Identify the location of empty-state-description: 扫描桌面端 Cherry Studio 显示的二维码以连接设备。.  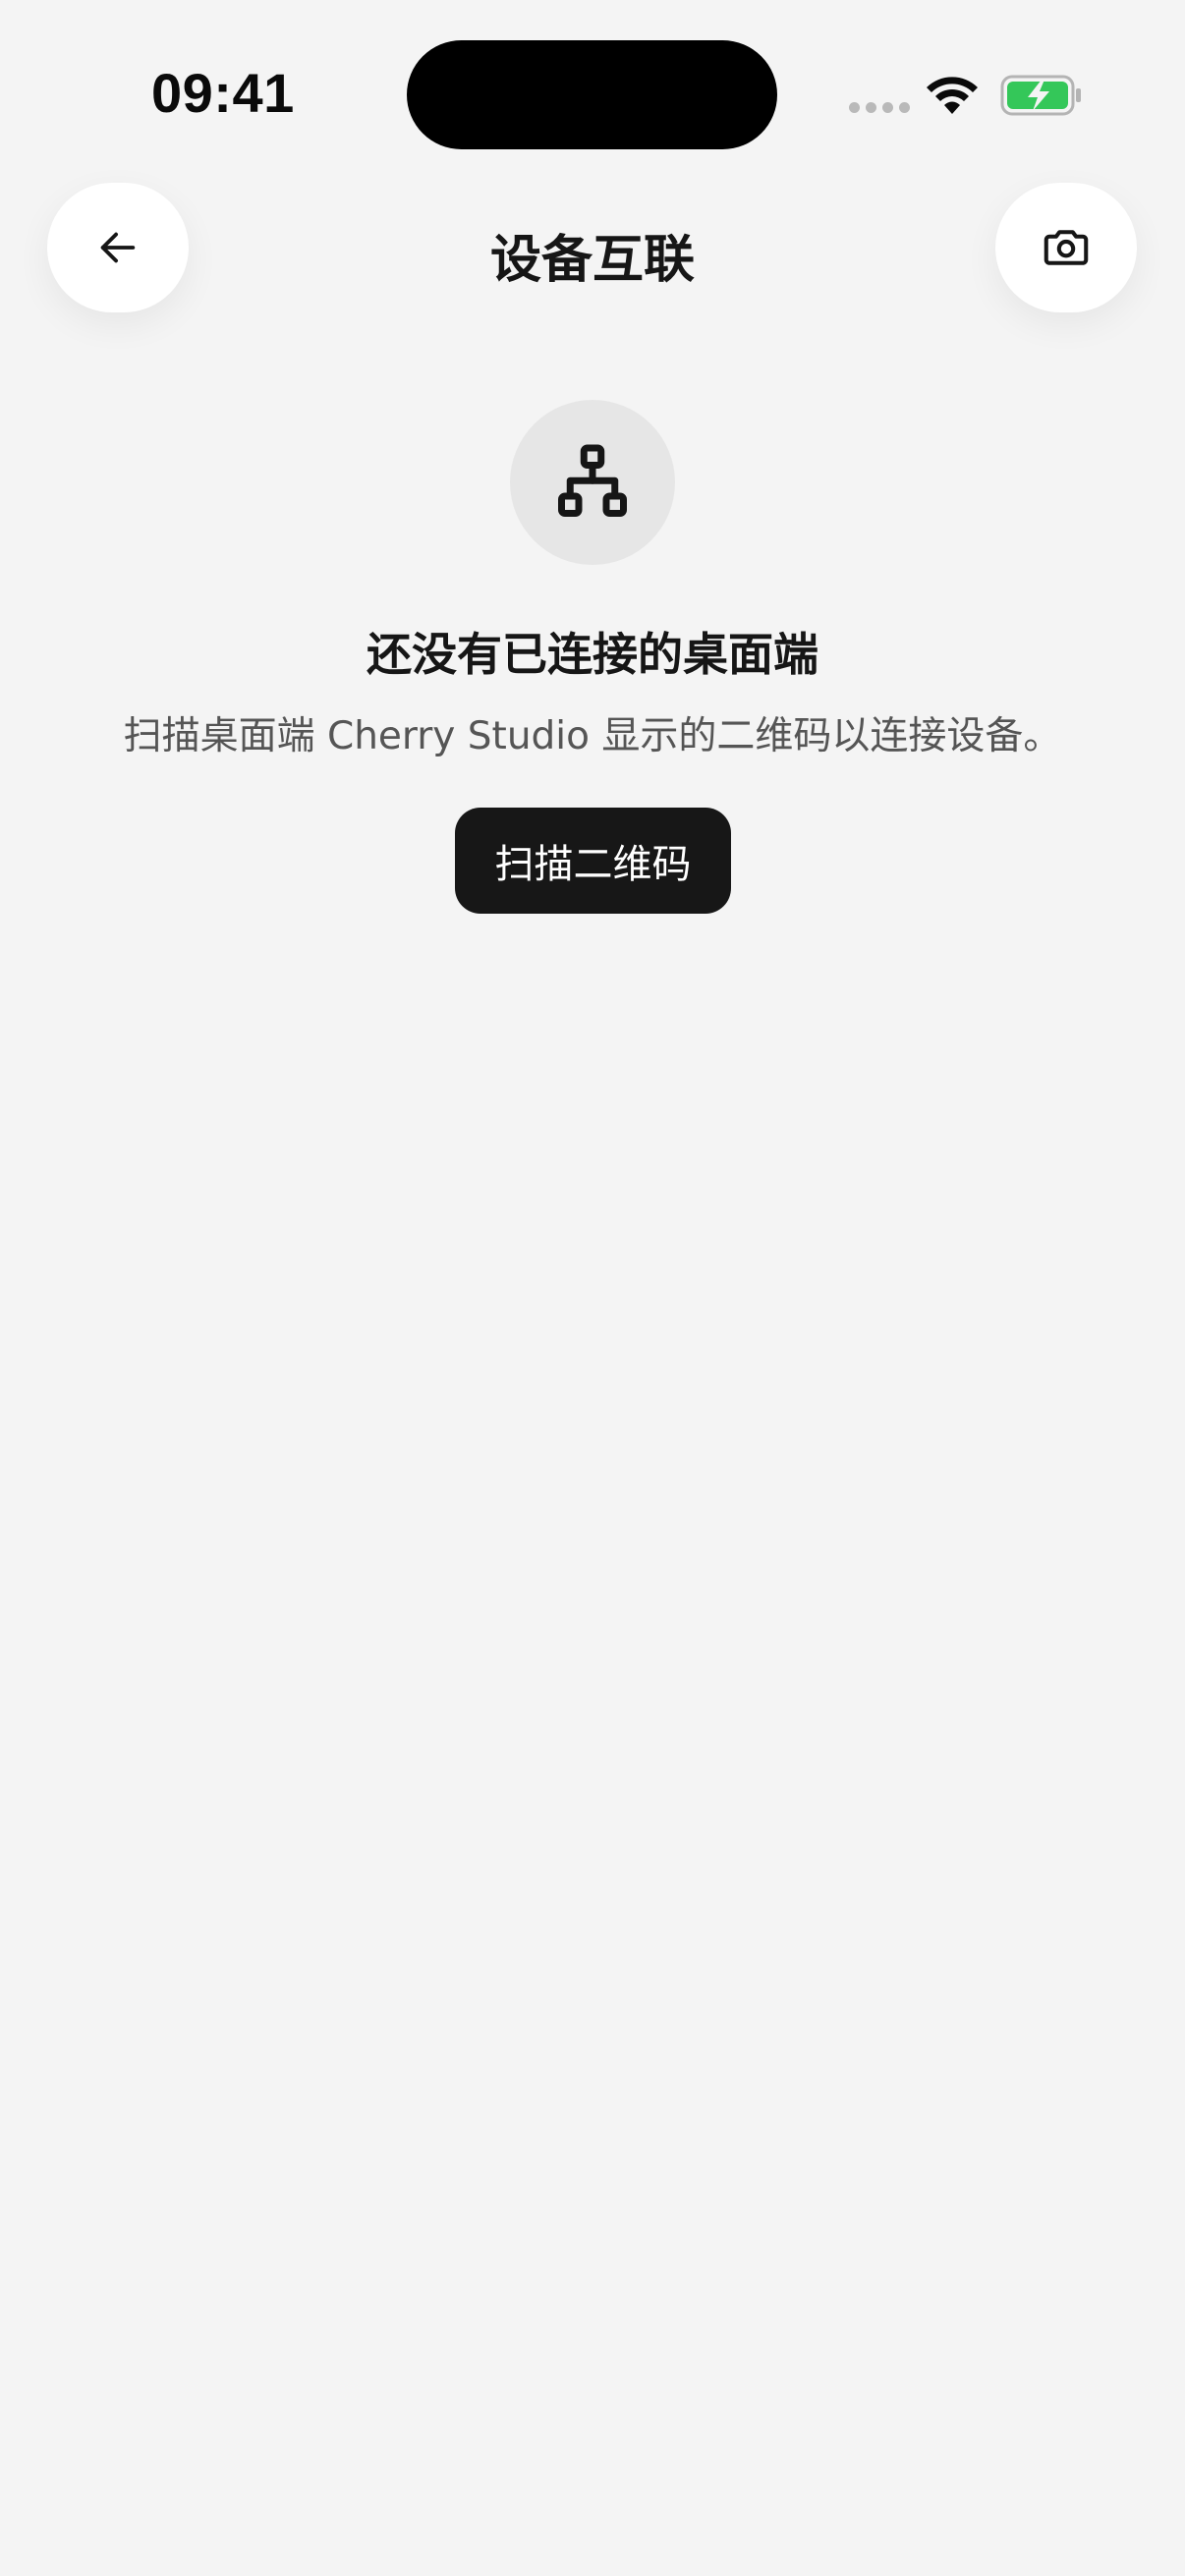
(592, 736).